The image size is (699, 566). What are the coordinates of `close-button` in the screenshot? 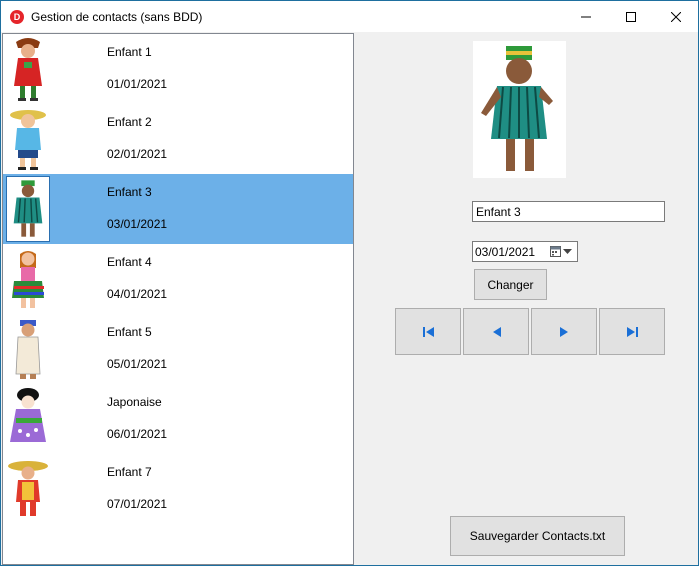 It's located at (675, 16).